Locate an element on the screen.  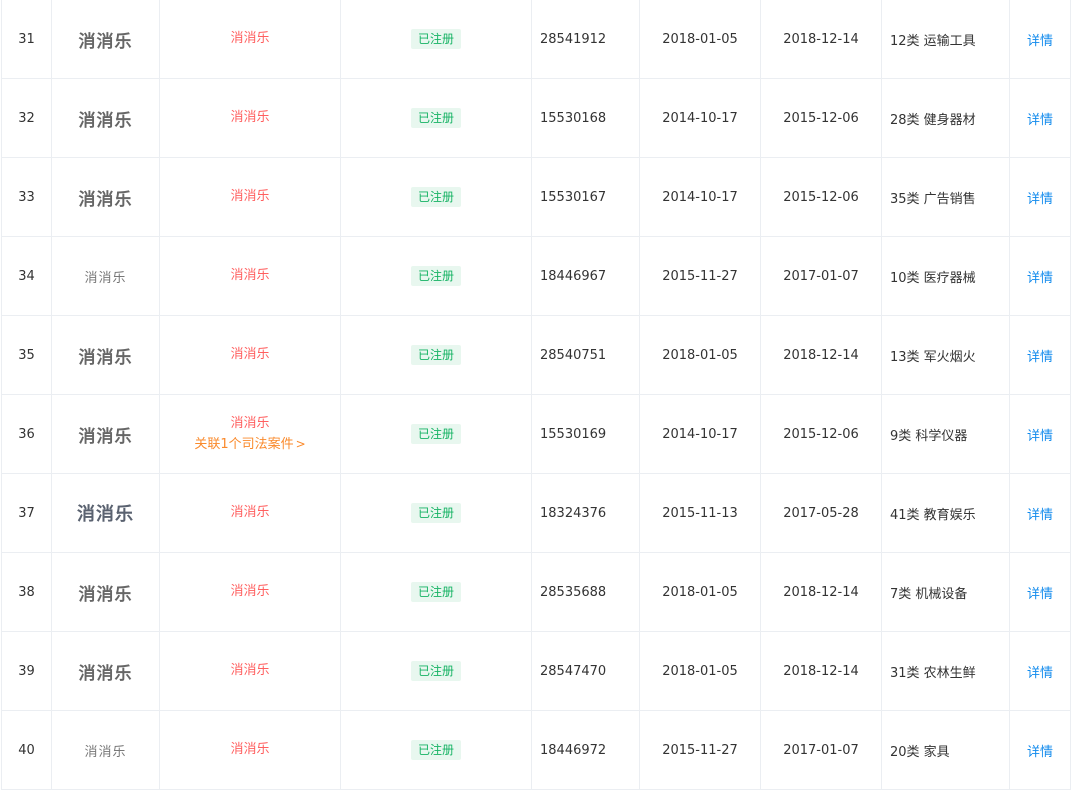
application-number: 18446972 is located at coordinates (585, 750).